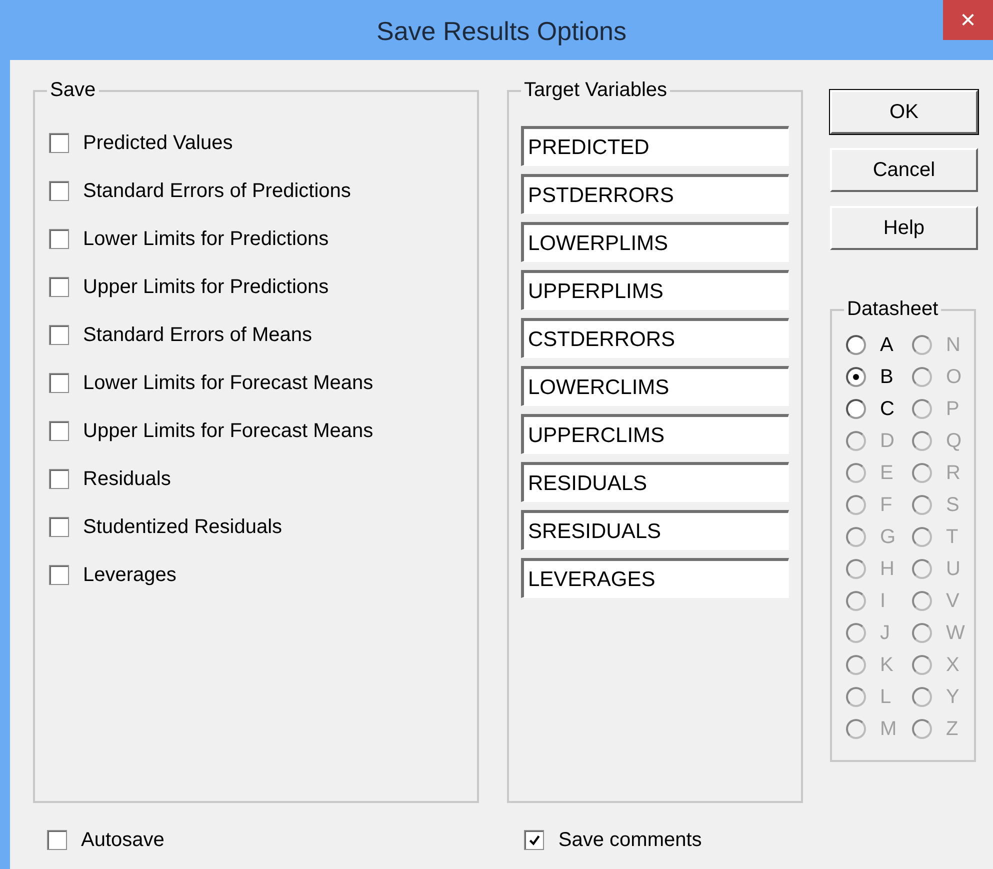 Image resolution: width=993 pixels, height=869 pixels. What do you see at coordinates (887, 569) in the screenshot?
I see `radio-label: H` at bounding box center [887, 569].